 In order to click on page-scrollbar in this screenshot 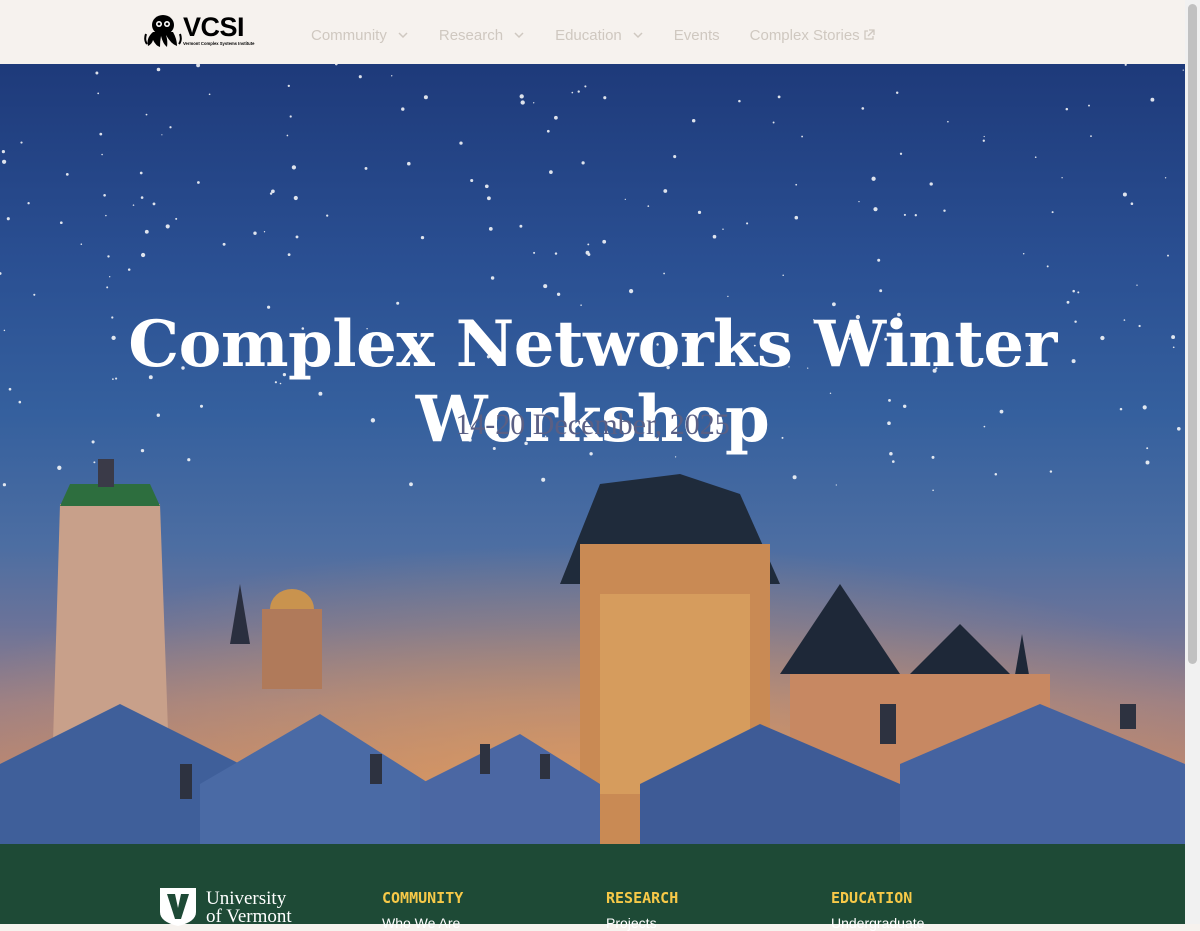, I will do `click(1192, 462)`.